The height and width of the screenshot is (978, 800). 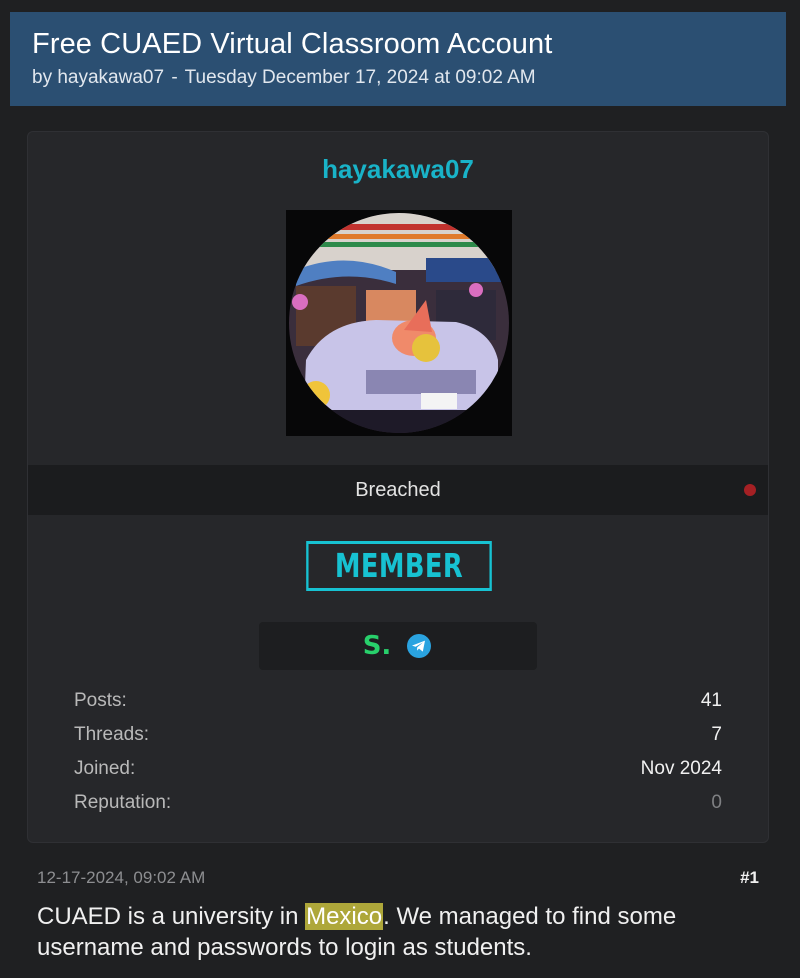 What do you see at coordinates (716, 735) in the screenshot?
I see `stat-threads-value: 7` at bounding box center [716, 735].